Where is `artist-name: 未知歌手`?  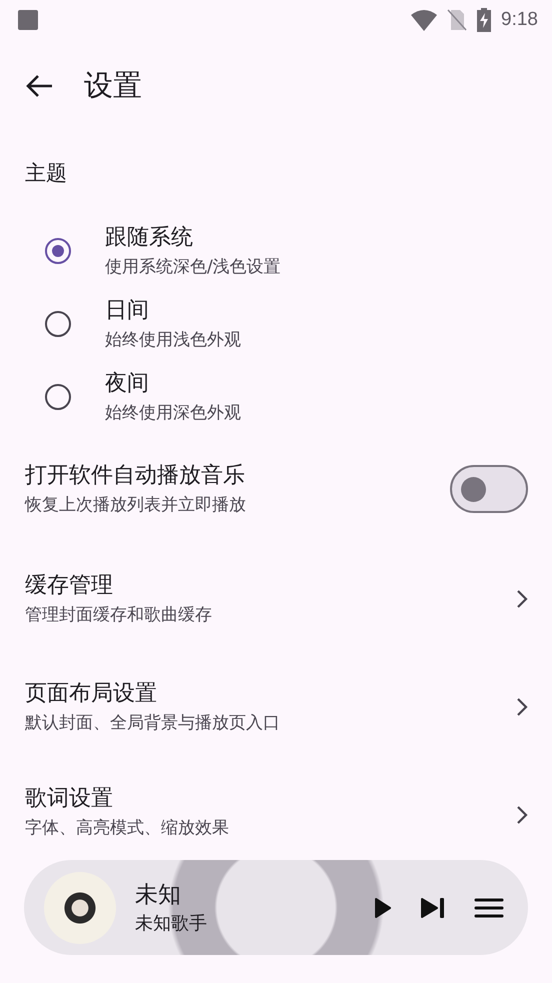 artist-name: 未知歌手 is located at coordinates (171, 924).